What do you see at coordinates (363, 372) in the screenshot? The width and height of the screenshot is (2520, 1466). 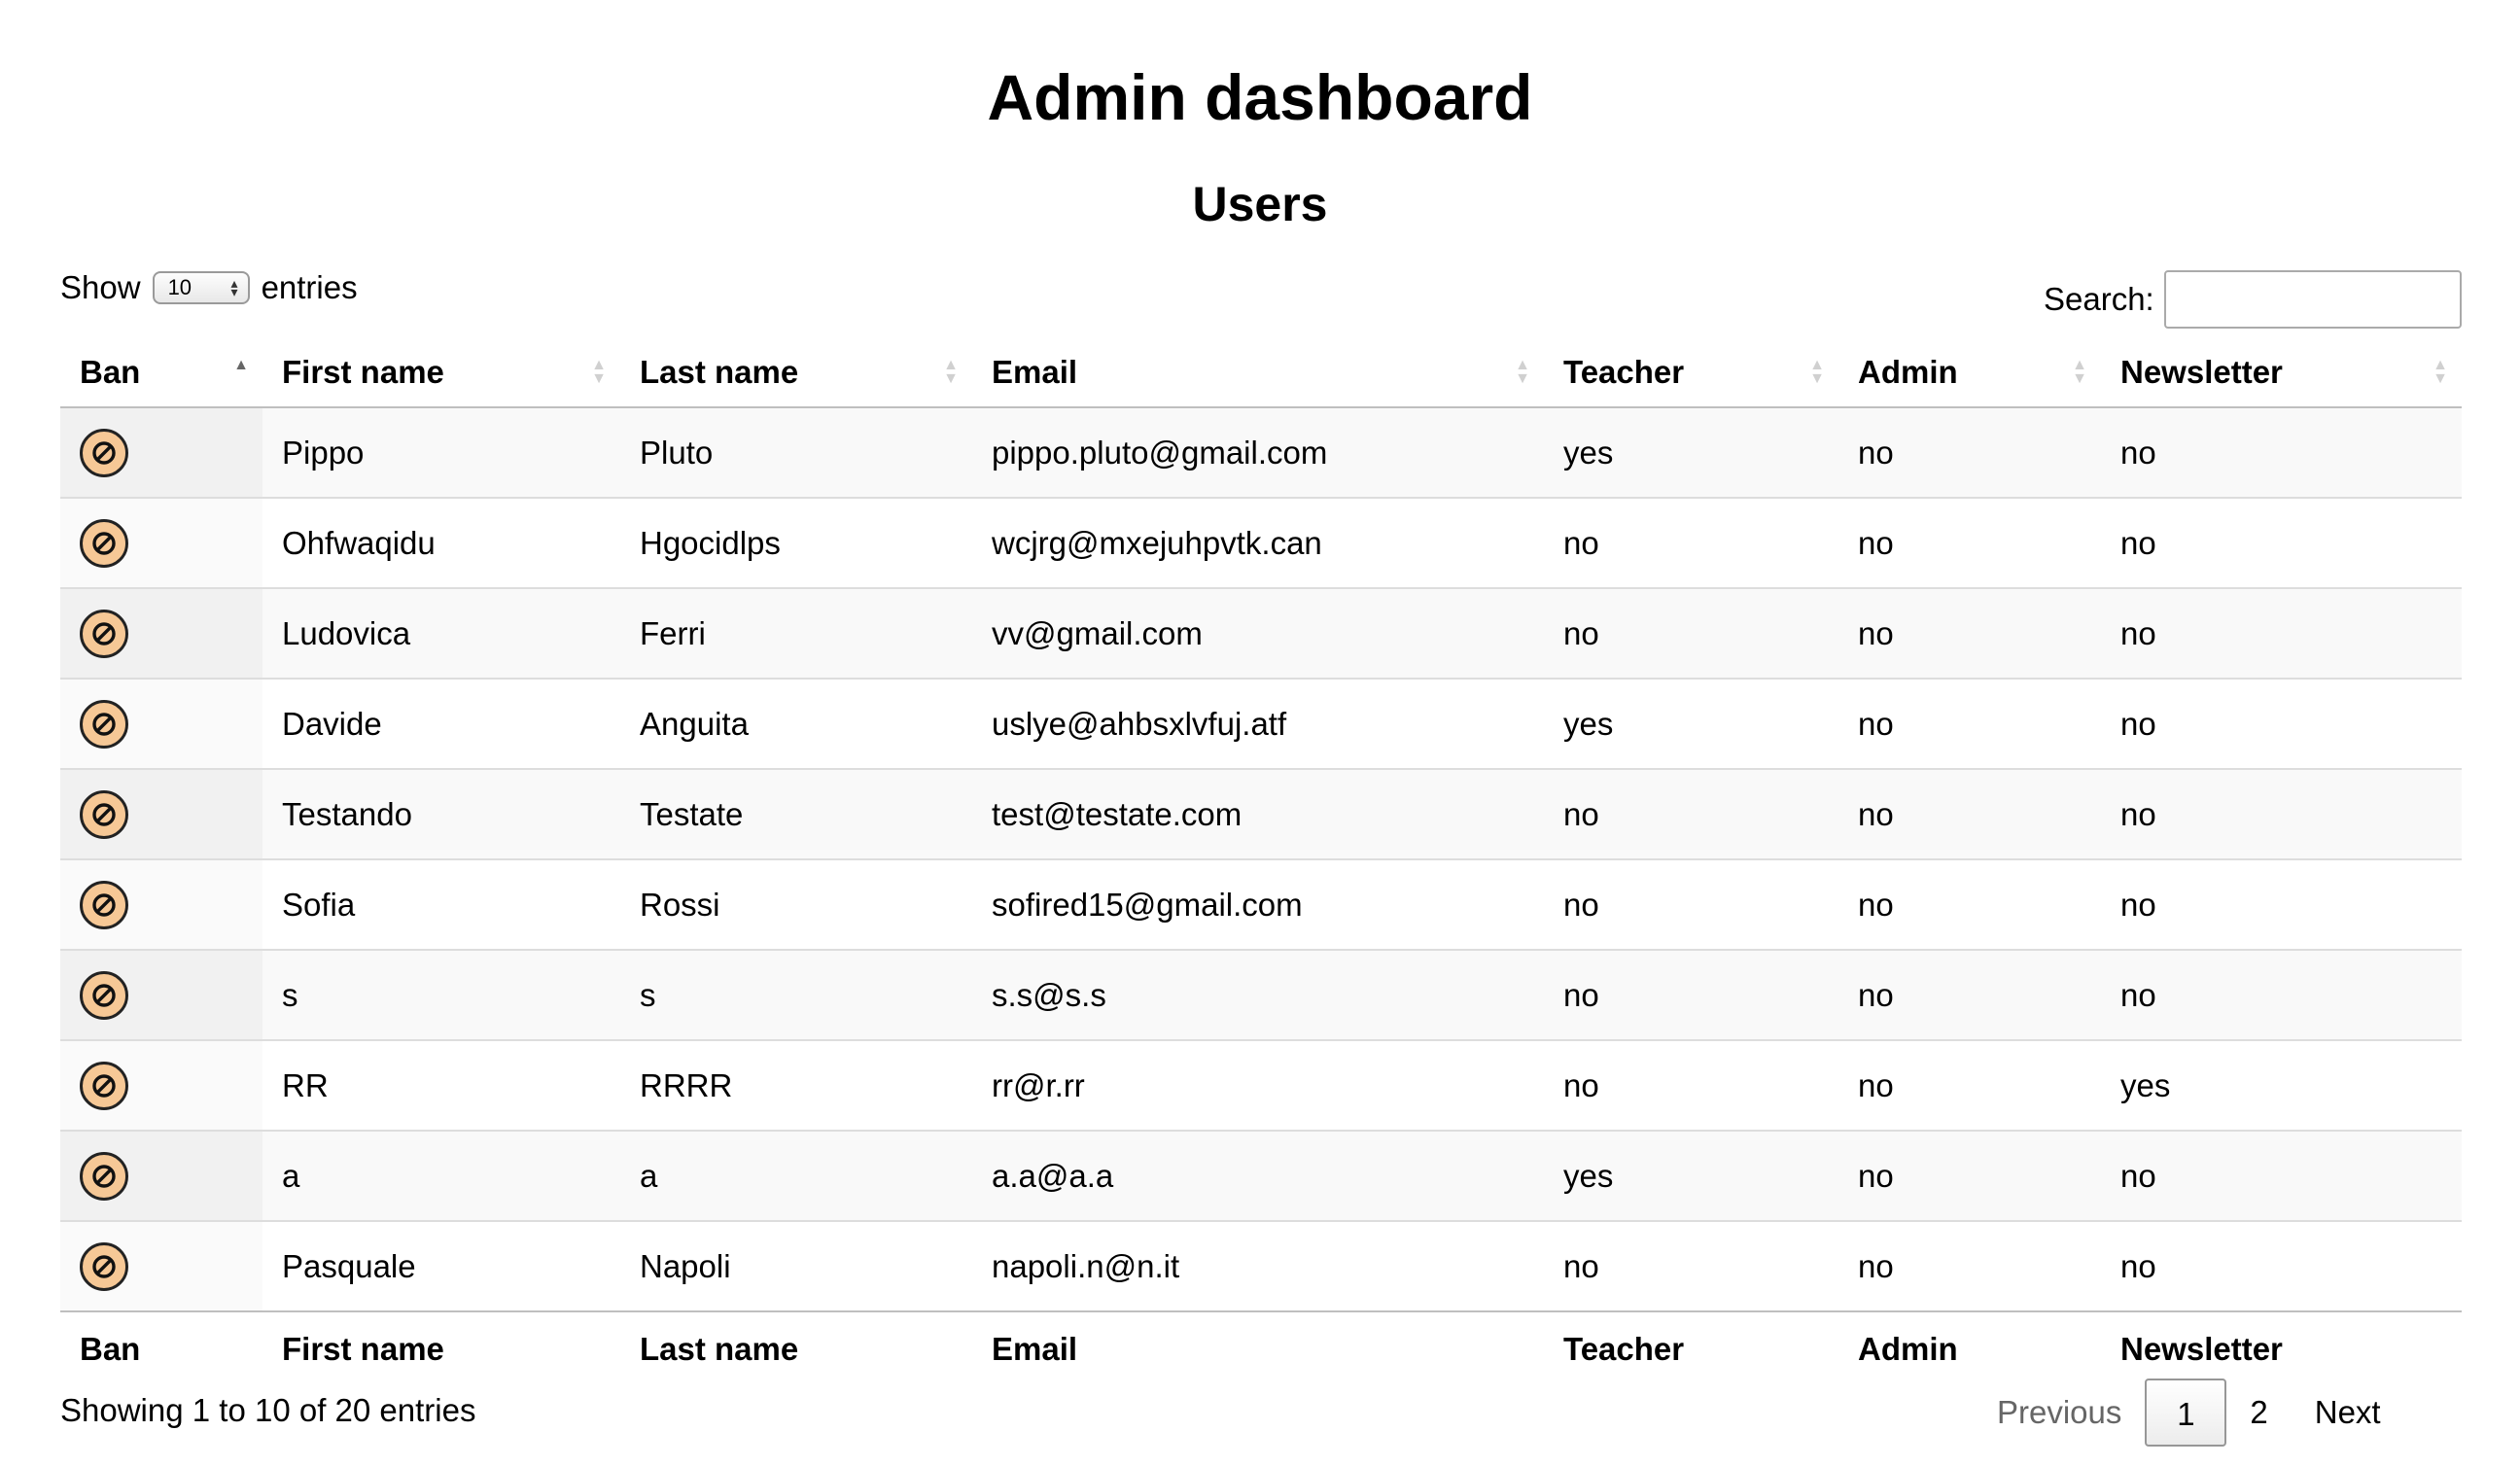 I see `column-header-label: First name` at bounding box center [363, 372].